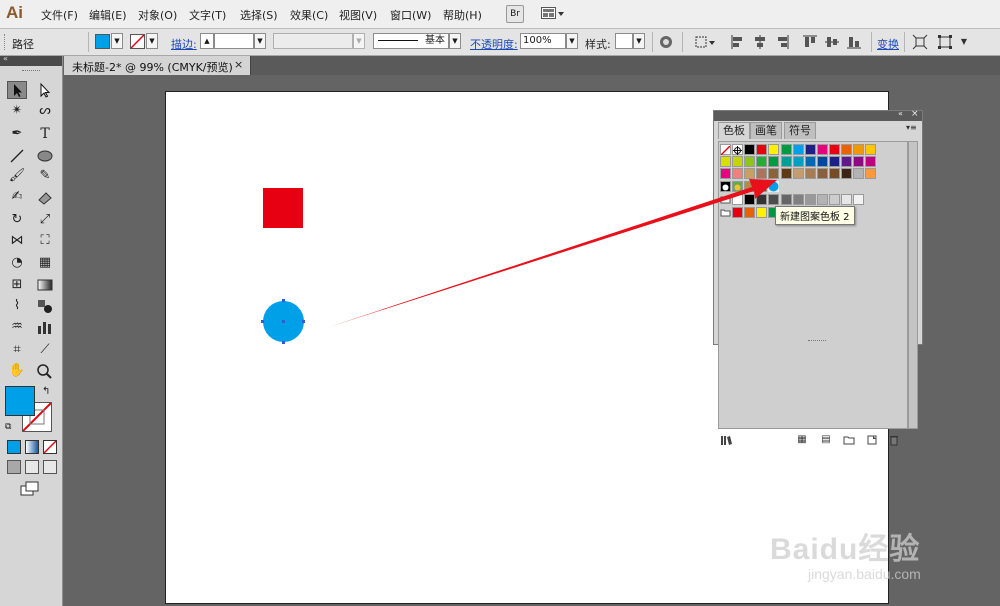 The width and height of the screenshot is (1000, 606). What do you see at coordinates (20, 401) in the screenshot?
I see `fill-color-box` at bounding box center [20, 401].